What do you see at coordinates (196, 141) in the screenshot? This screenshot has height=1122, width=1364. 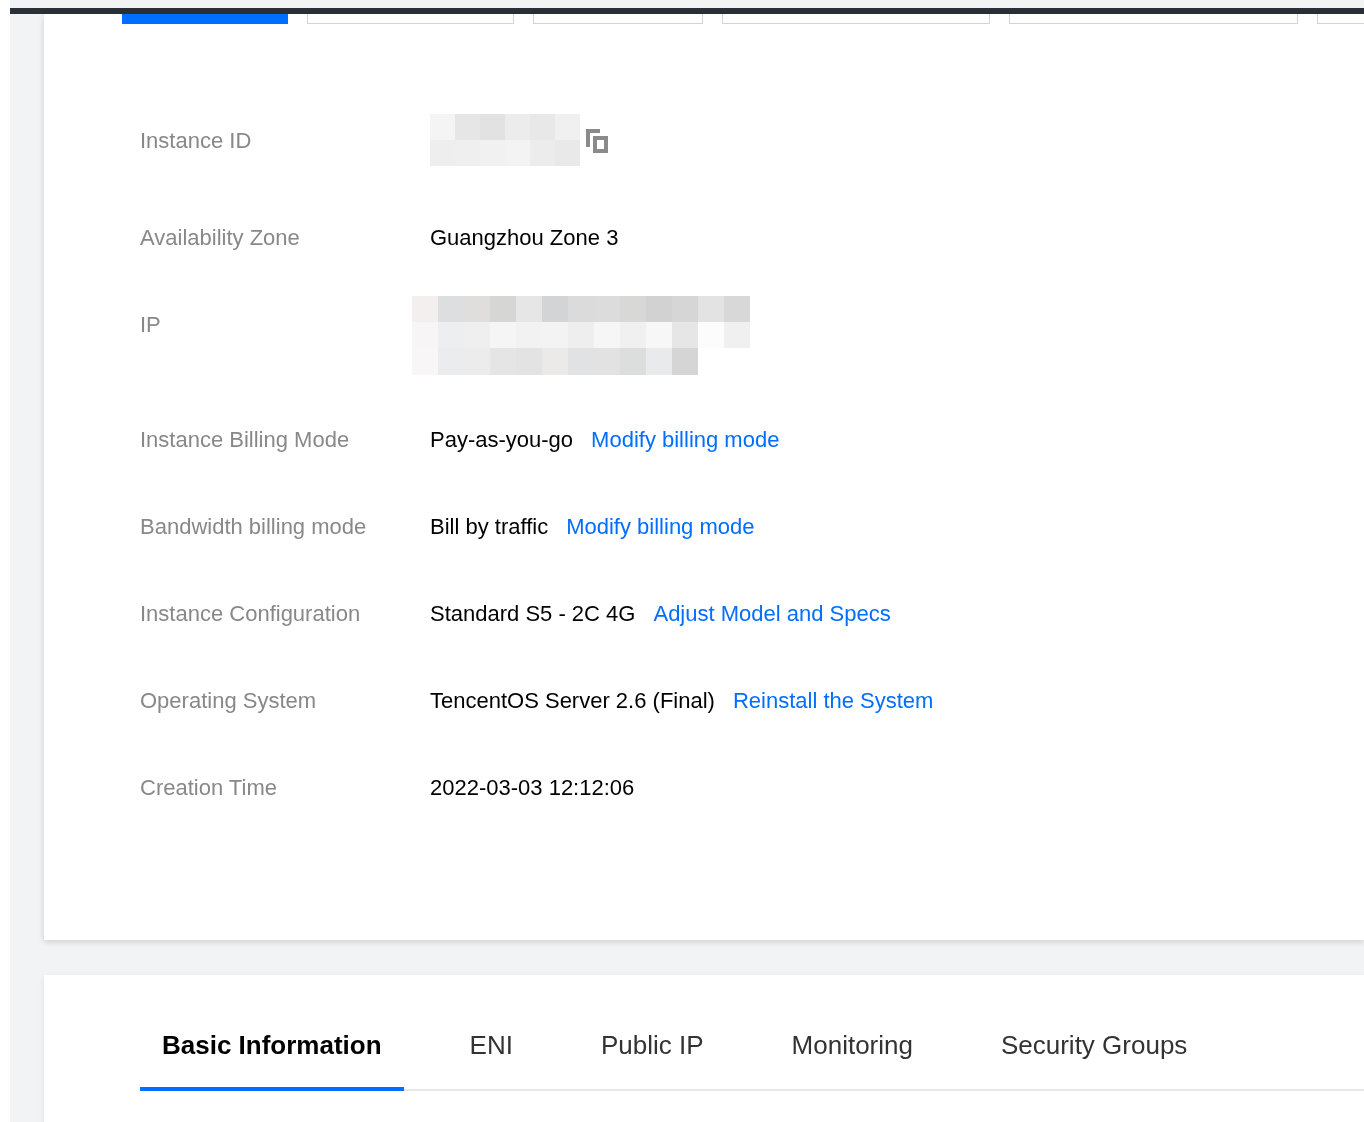 I see `field-label: Instance ID` at bounding box center [196, 141].